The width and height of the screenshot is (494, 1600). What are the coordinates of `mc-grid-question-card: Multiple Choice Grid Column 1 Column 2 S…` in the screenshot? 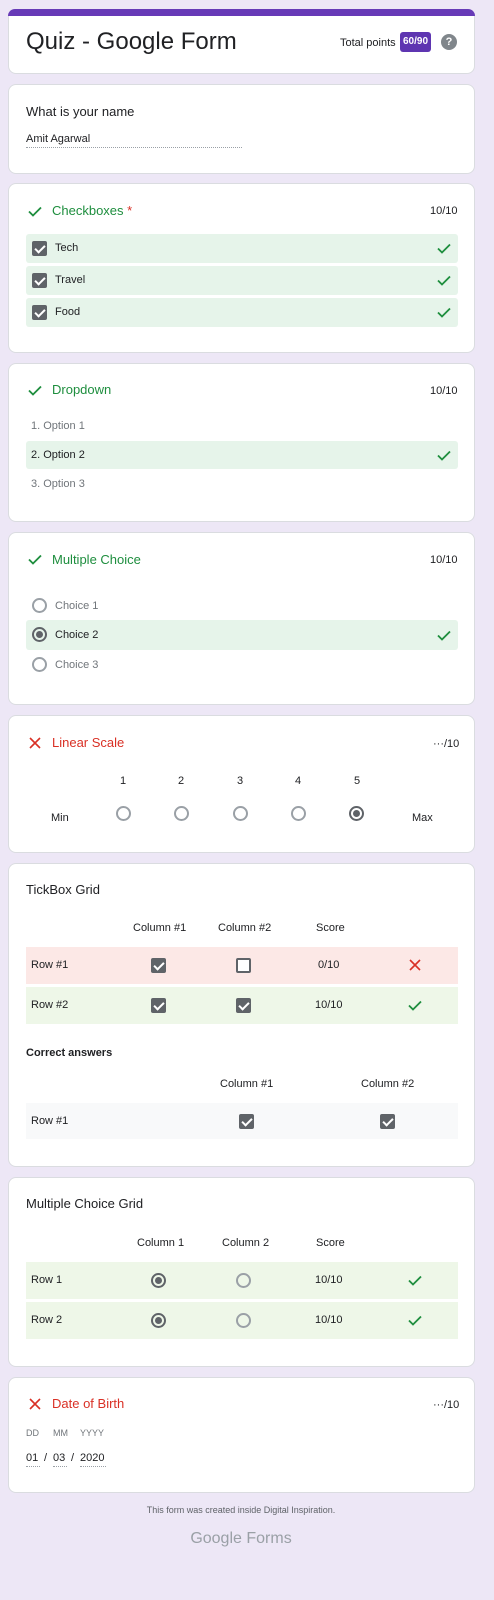 It's located at (241, 1272).